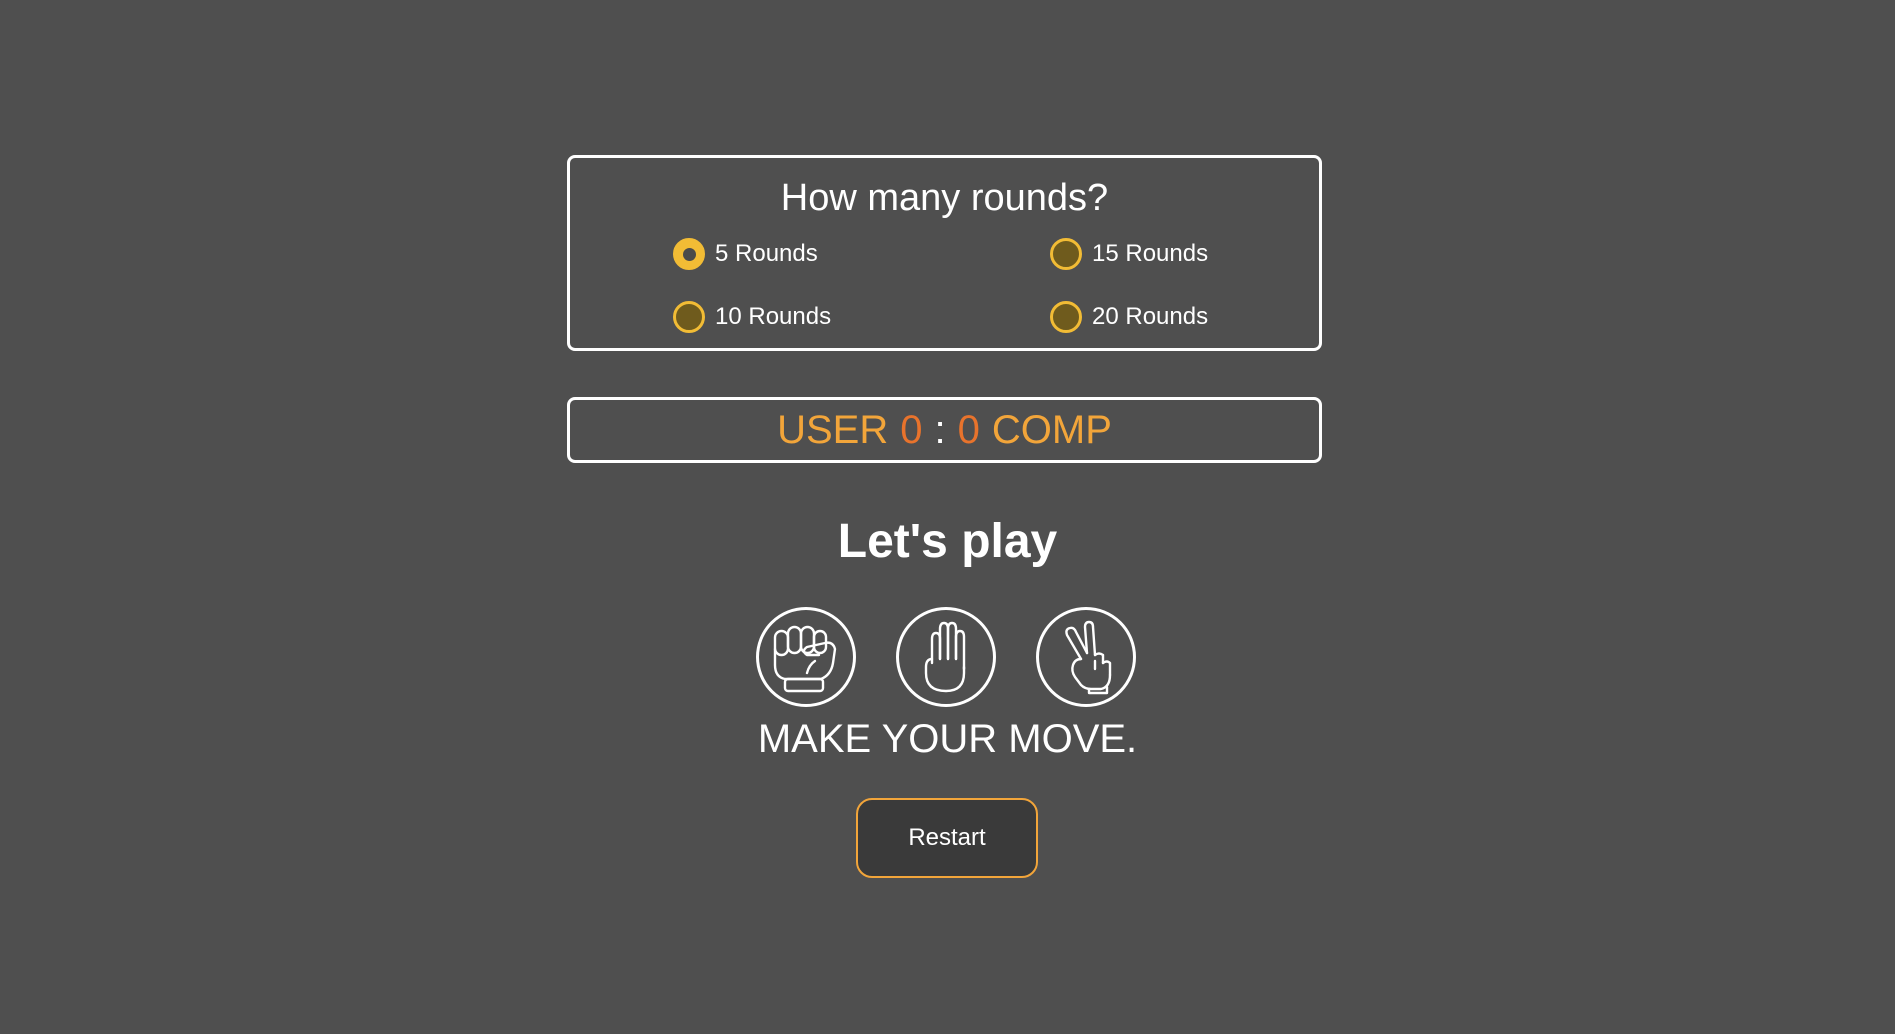 The image size is (1895, 1034). What do you see at coordinates (947, 541) in the screenshot?
I see `lets-play-heading: Let's play` at bounding box center [947, 541].